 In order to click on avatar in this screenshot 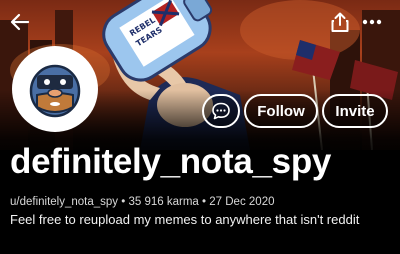, I will do `click(55, 89)`.